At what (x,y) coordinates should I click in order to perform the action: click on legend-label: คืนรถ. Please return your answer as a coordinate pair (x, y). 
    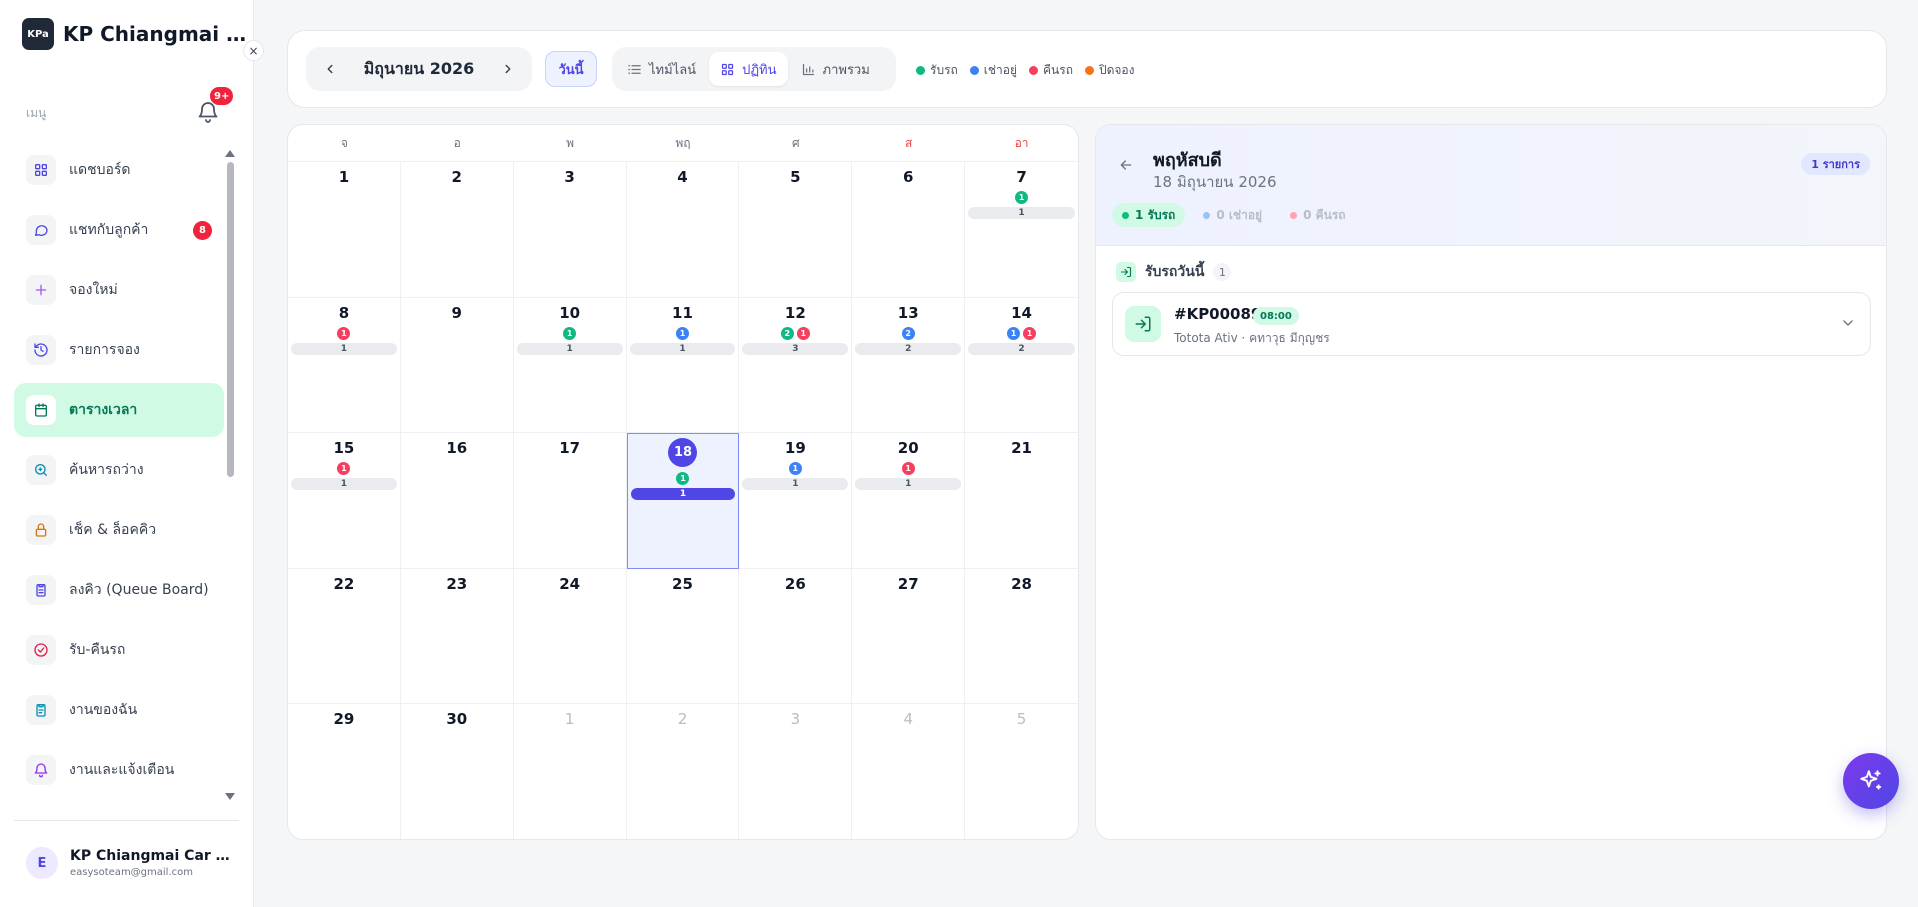
    Looking at the image, I should click on (1058, 70).